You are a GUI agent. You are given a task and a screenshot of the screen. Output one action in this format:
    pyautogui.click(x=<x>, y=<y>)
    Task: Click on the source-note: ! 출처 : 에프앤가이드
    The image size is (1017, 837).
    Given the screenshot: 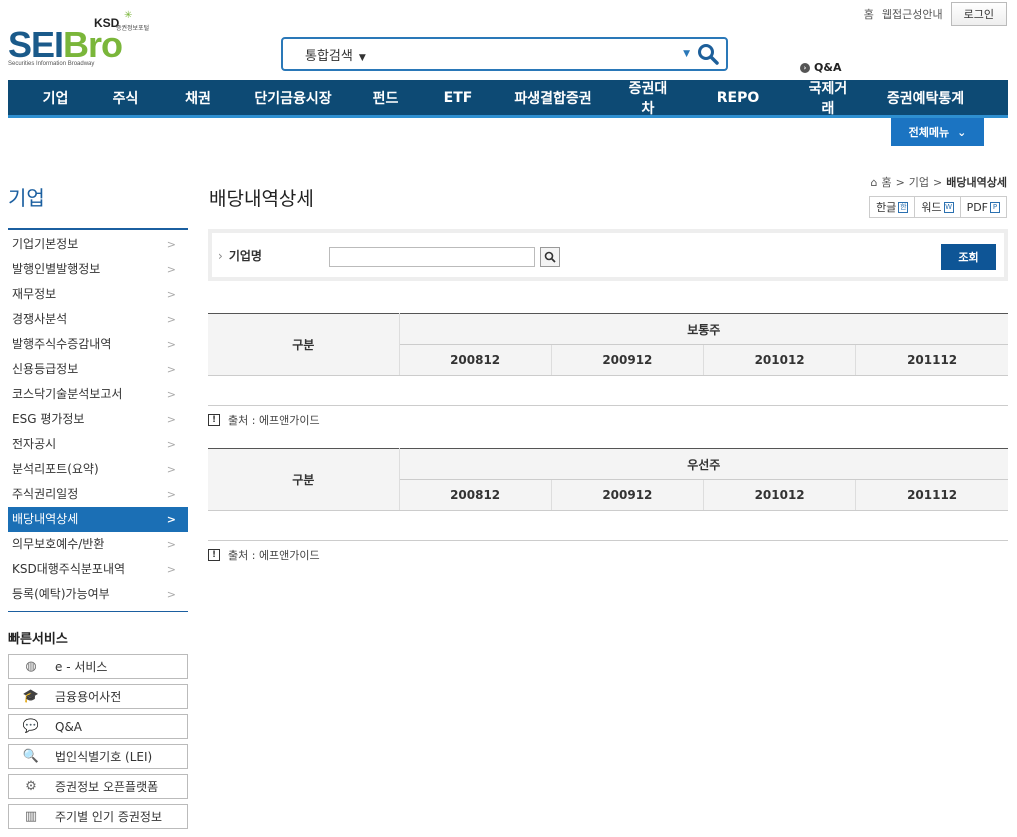 What is the action you would take?
    pyautogui.click(x=264, y=420)
    